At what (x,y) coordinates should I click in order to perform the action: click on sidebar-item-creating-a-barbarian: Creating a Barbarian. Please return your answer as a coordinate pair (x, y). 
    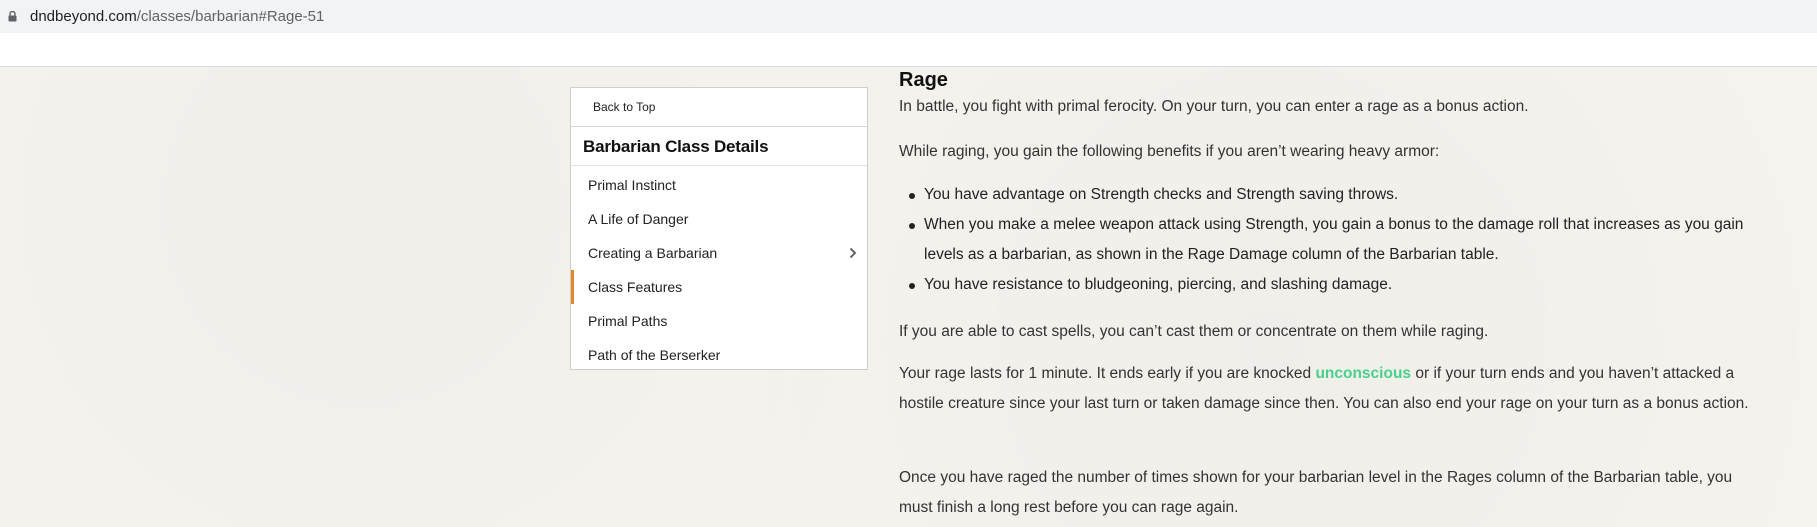
    Looking at the image, I should click on (719, 253).